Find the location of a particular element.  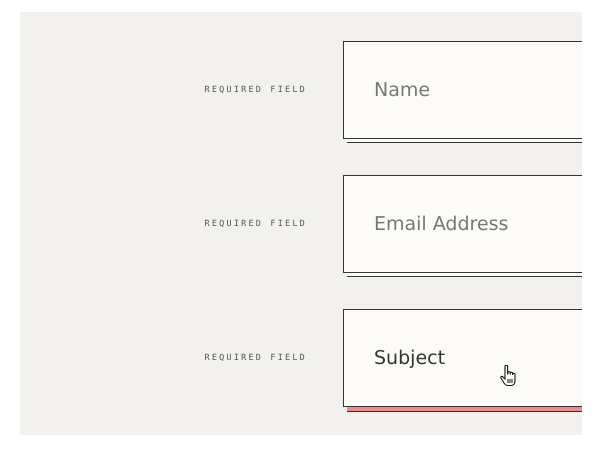

text-field: Email Address is located at coordinates (462, 224).